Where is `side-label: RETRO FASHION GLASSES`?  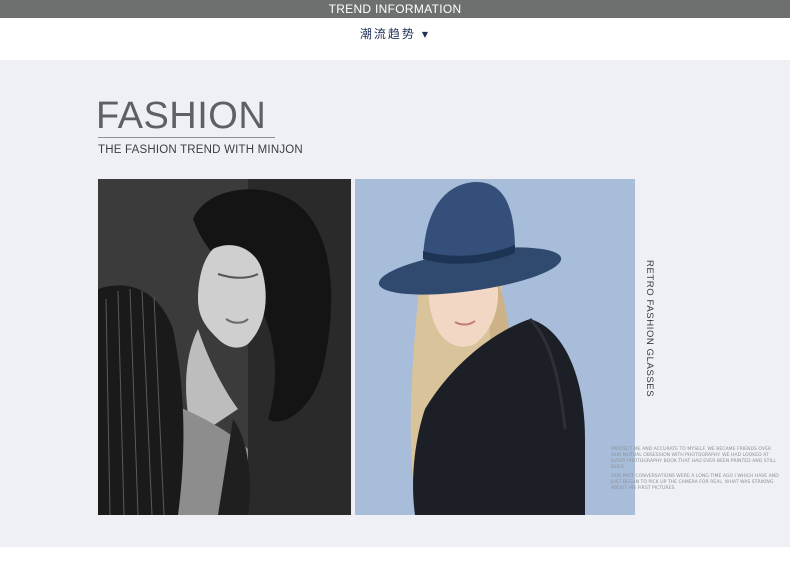
side-label: RETRO FASHION GLASSES is located at coordinates (649, 329).